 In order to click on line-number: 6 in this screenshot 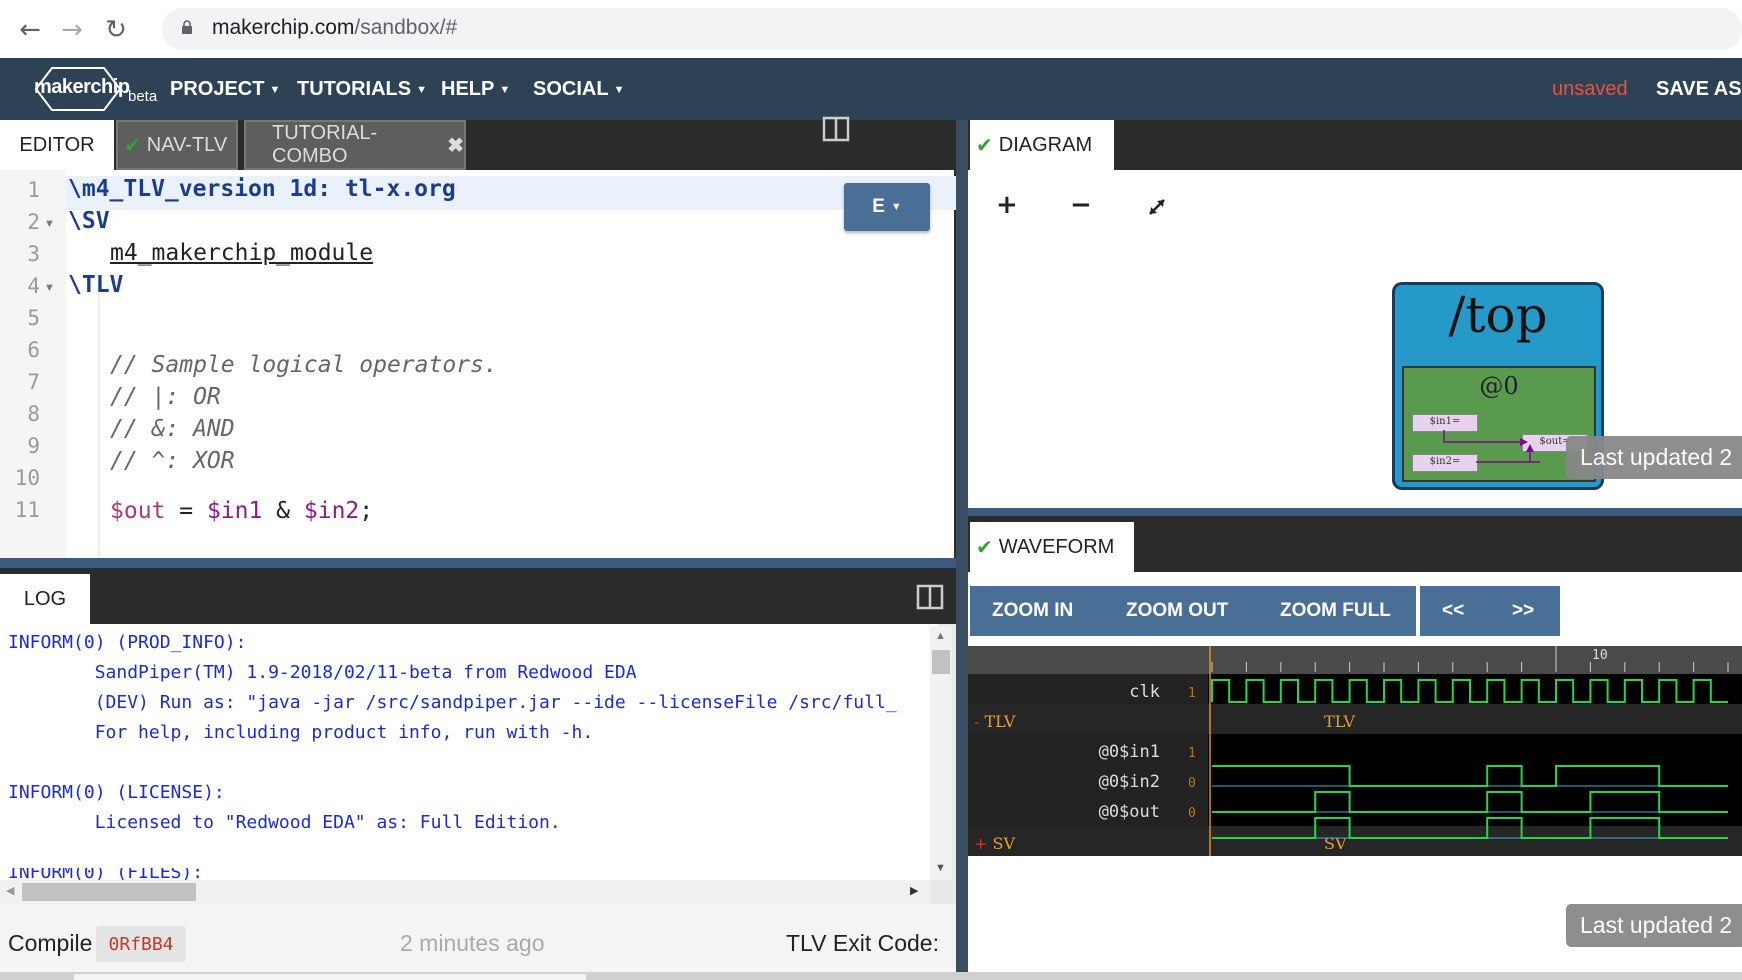, I will do `click(33, 350)`.